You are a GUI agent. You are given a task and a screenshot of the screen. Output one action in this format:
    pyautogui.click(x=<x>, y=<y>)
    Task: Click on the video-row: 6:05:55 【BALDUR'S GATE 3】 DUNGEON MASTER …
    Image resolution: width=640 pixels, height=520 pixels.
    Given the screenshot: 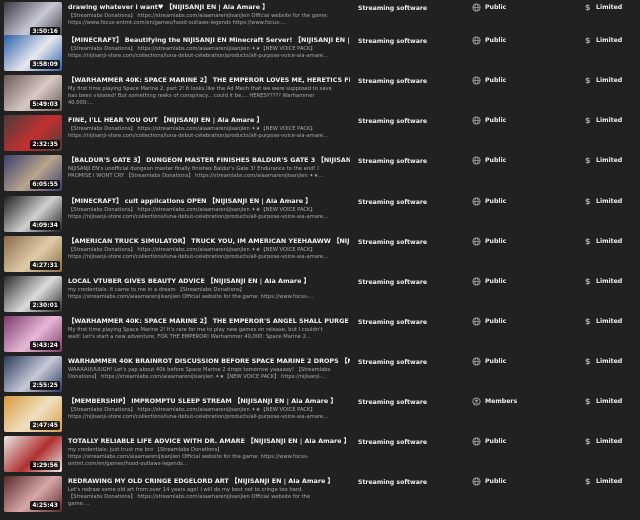 What is the action you would take?
    pyautogui.click(x=320, y=173)
    